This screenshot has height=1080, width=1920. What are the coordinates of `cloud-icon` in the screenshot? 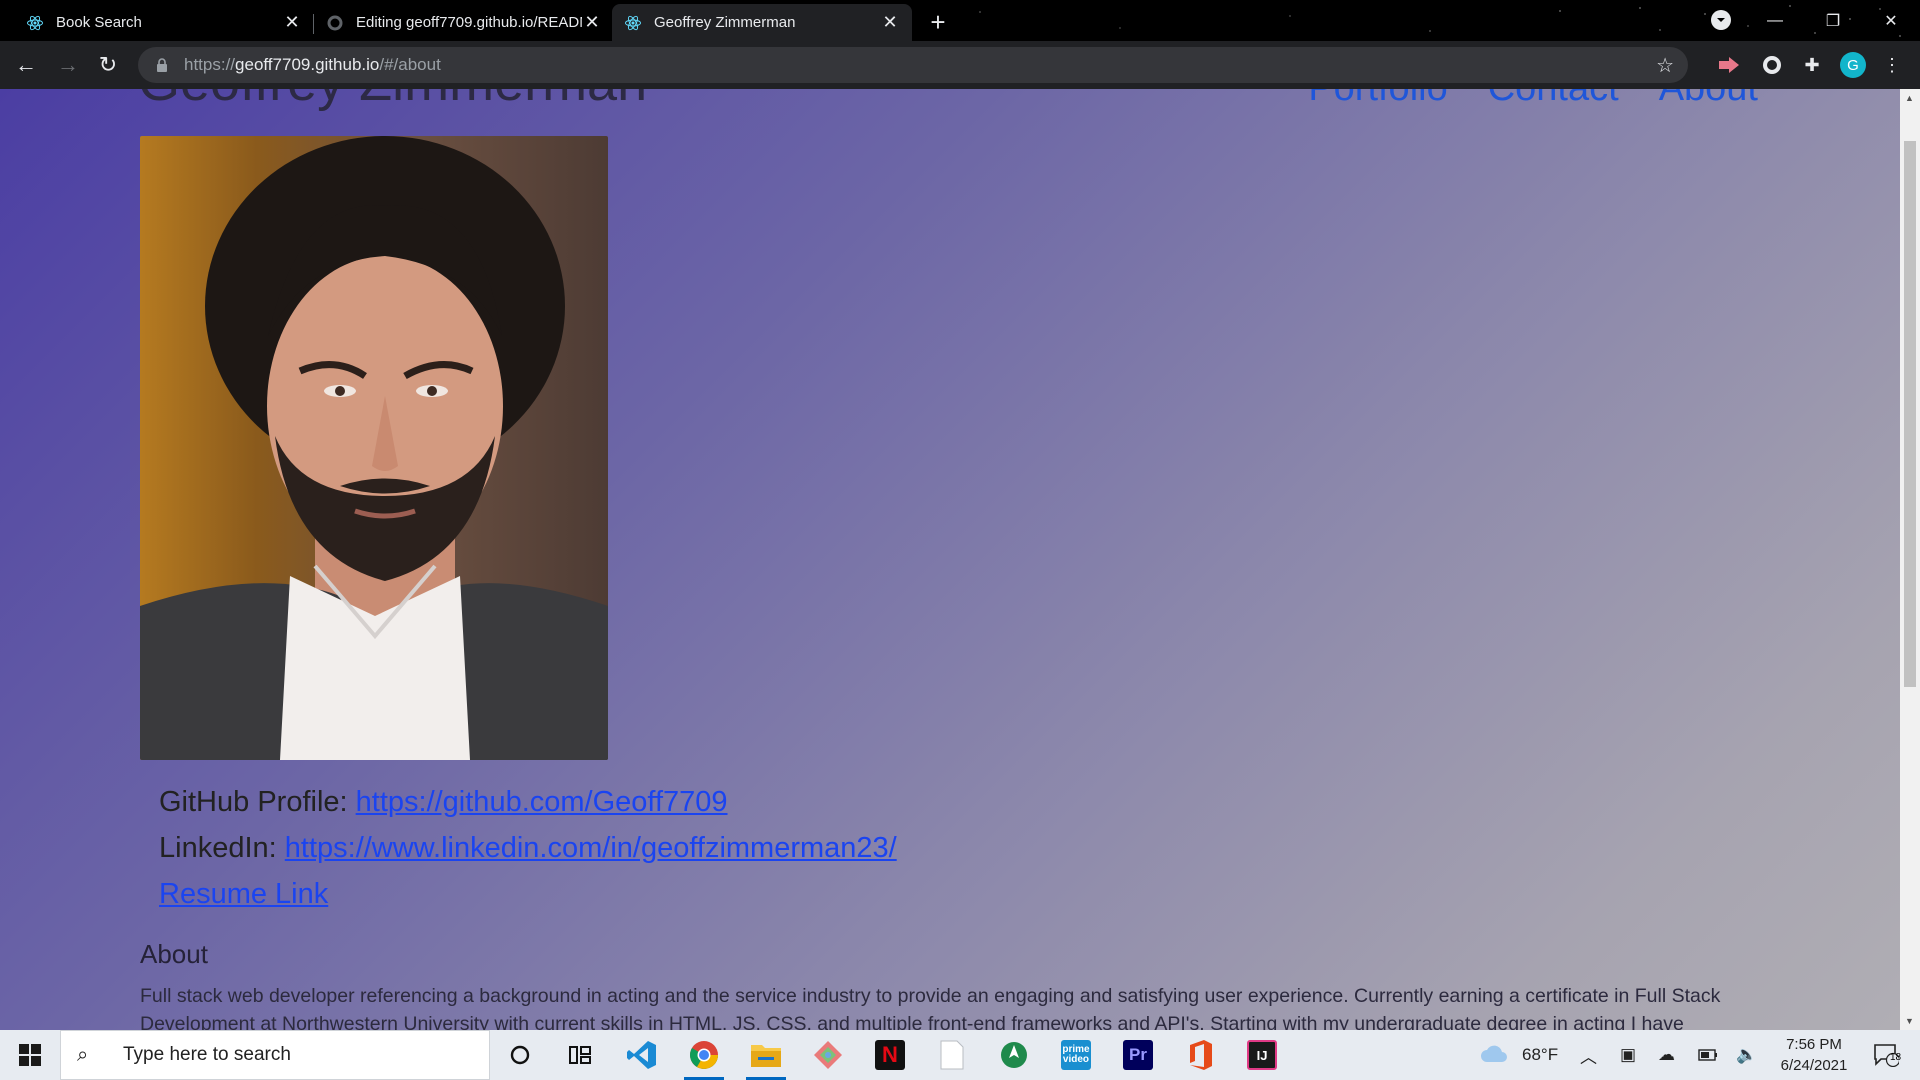 It's located at (1494, 1055).